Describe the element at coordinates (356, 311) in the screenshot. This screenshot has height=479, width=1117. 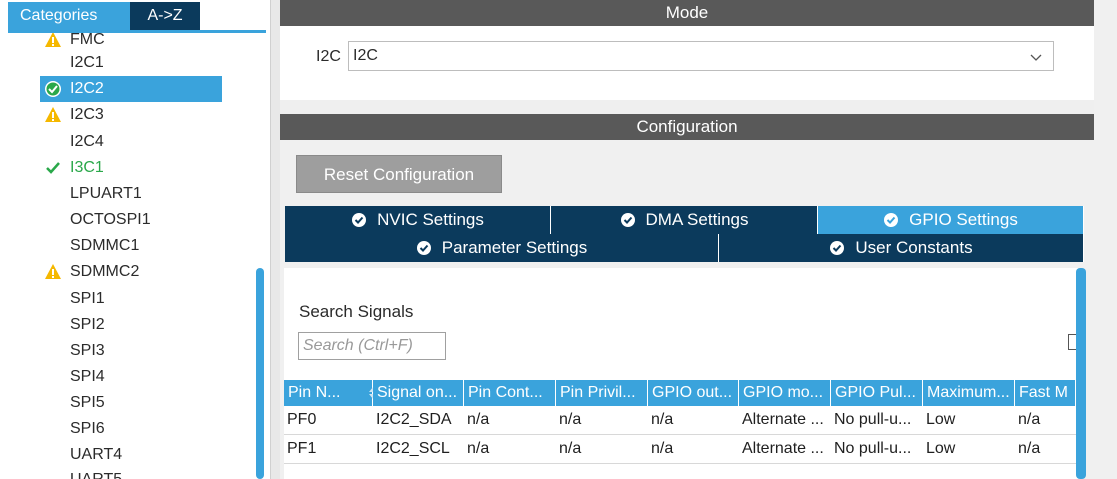
I see `search-signals-label: Search Signals` at that location.